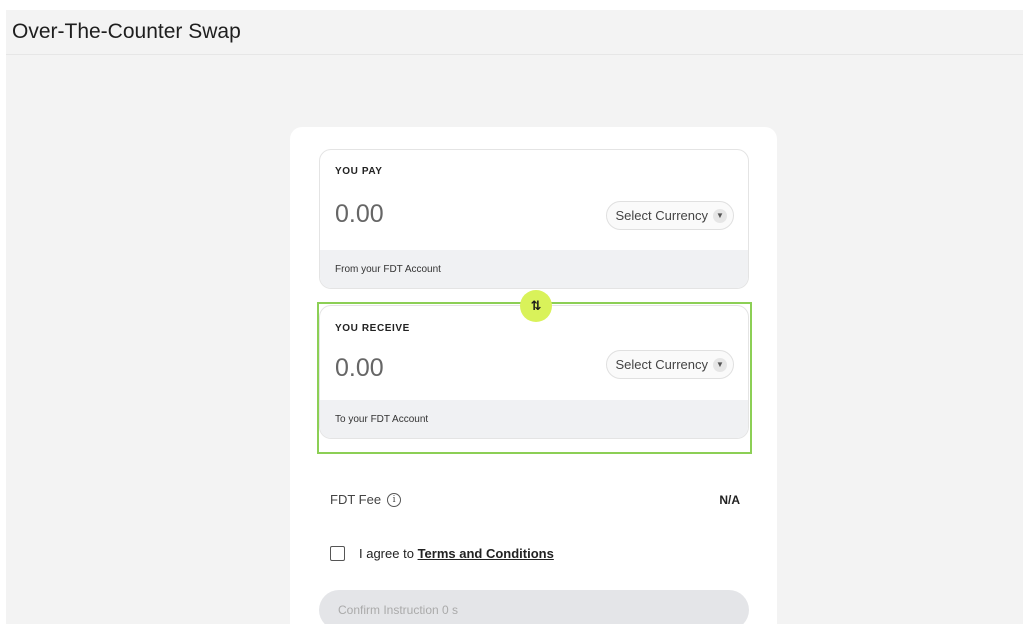  What do you see at coordinates (337, 553) in the screenshot?
I see `terms-checkbox` at bounding box center [337, 553].